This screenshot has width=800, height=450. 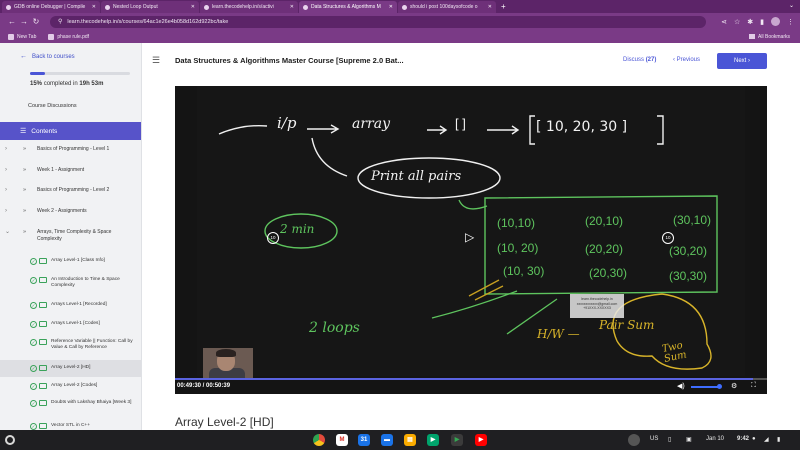 What do you see at coordinates (686, 60) in the screenshot?
I see `previous-button: ‹ Previous` at bounding box center [686, 60].